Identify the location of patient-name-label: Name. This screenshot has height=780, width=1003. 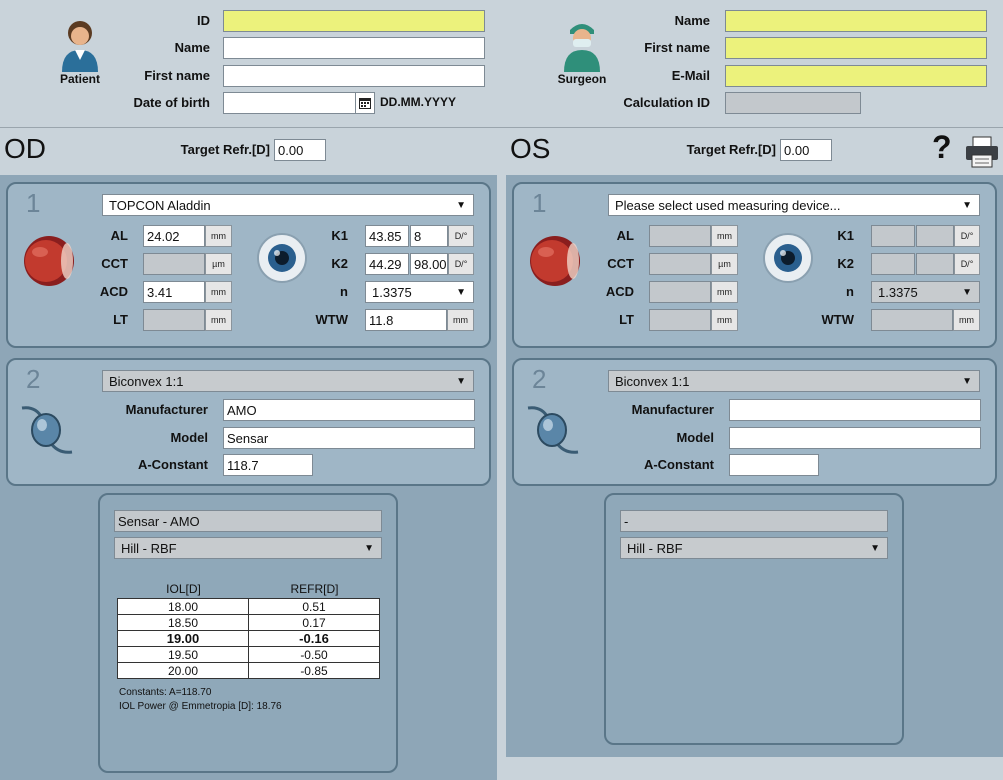
(192, 47).